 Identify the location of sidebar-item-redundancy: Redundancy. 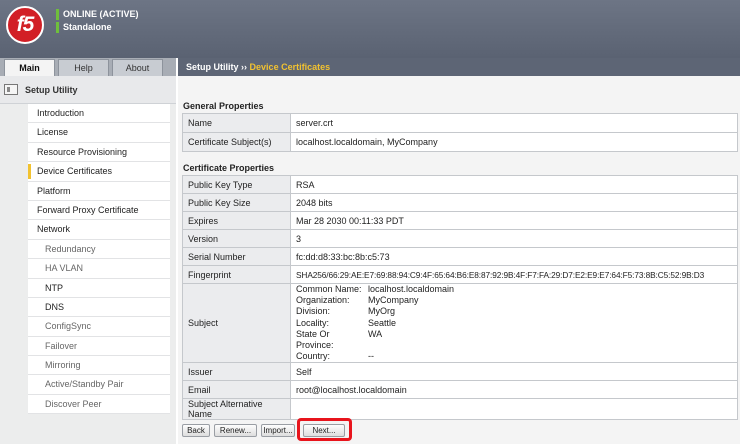
(99, 249).